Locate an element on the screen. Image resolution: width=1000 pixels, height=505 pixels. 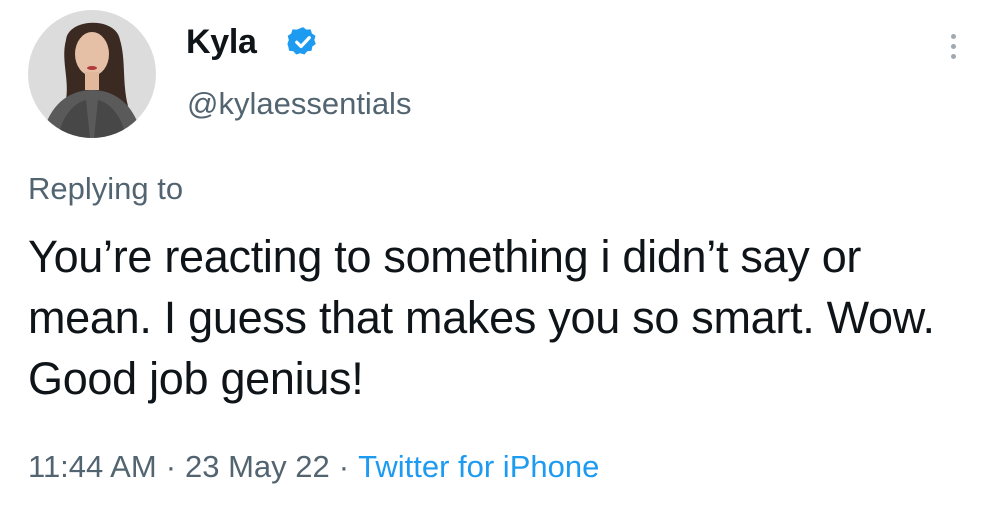
tweet-metadata: 11:44 AM · 23 May 22 · Twitter for iPhone is located at coordinates (313, 467).